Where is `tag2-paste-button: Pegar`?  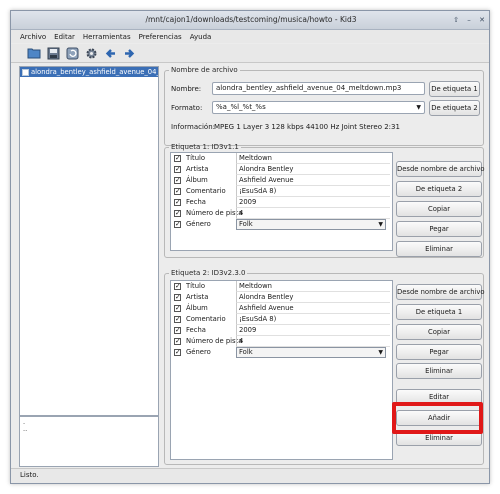 tag2-paste-button: Pegar is located at coordinates (439, 352).